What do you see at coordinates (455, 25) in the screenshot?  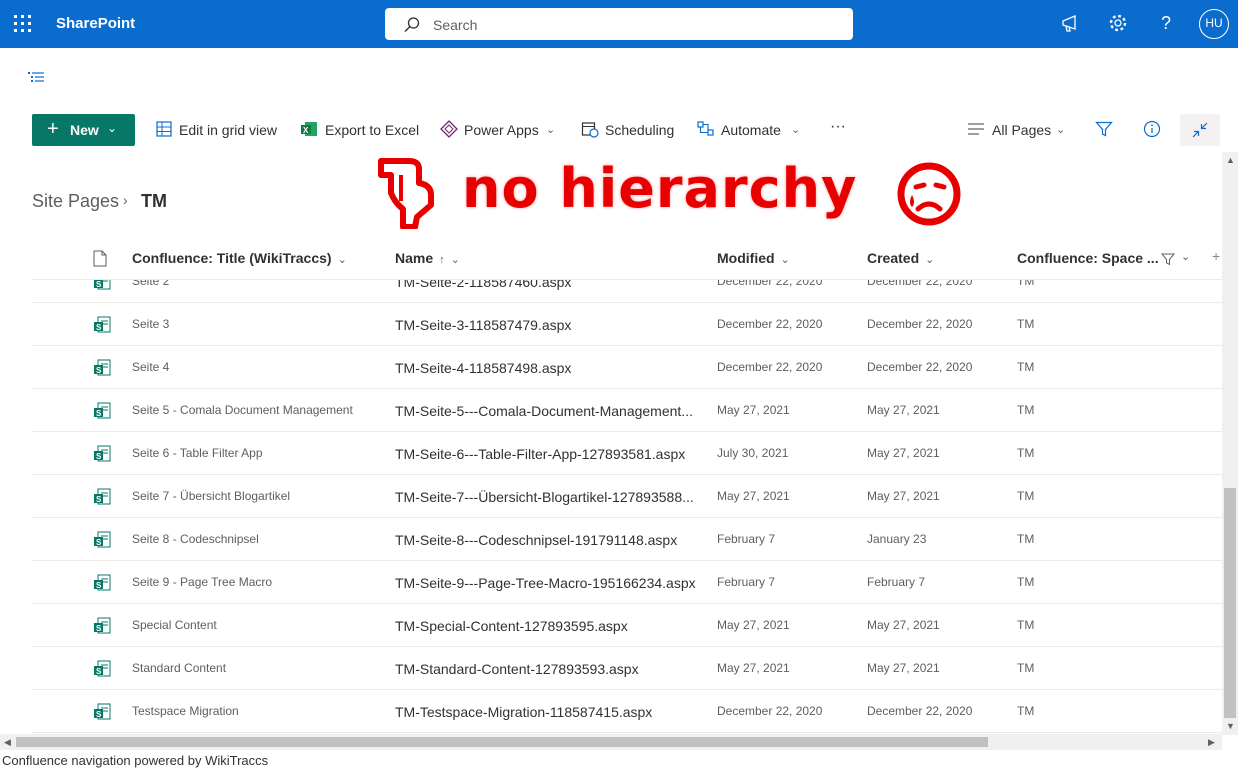 I see `search-placeholder: Search` at bounding box center [455, 25].